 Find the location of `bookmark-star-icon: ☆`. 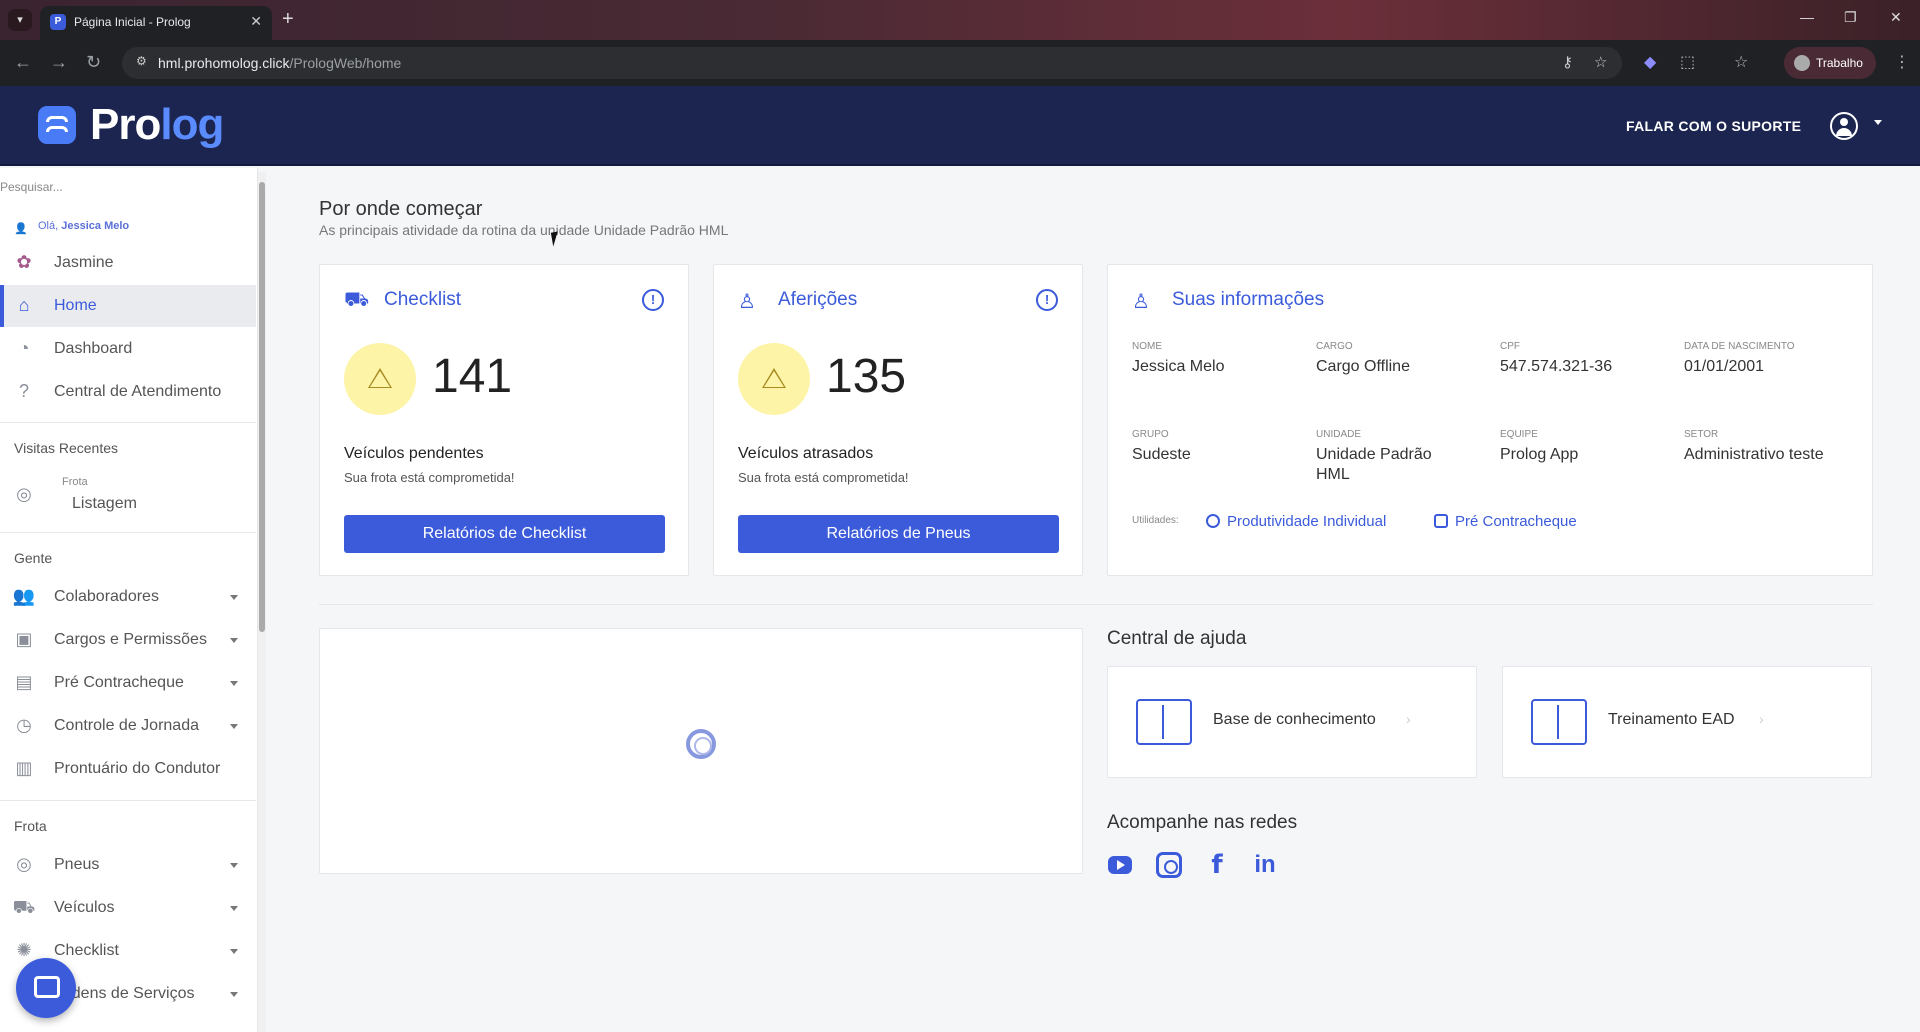

bookmark-star-icon: ☆ is located at coordinates (1600, 62).